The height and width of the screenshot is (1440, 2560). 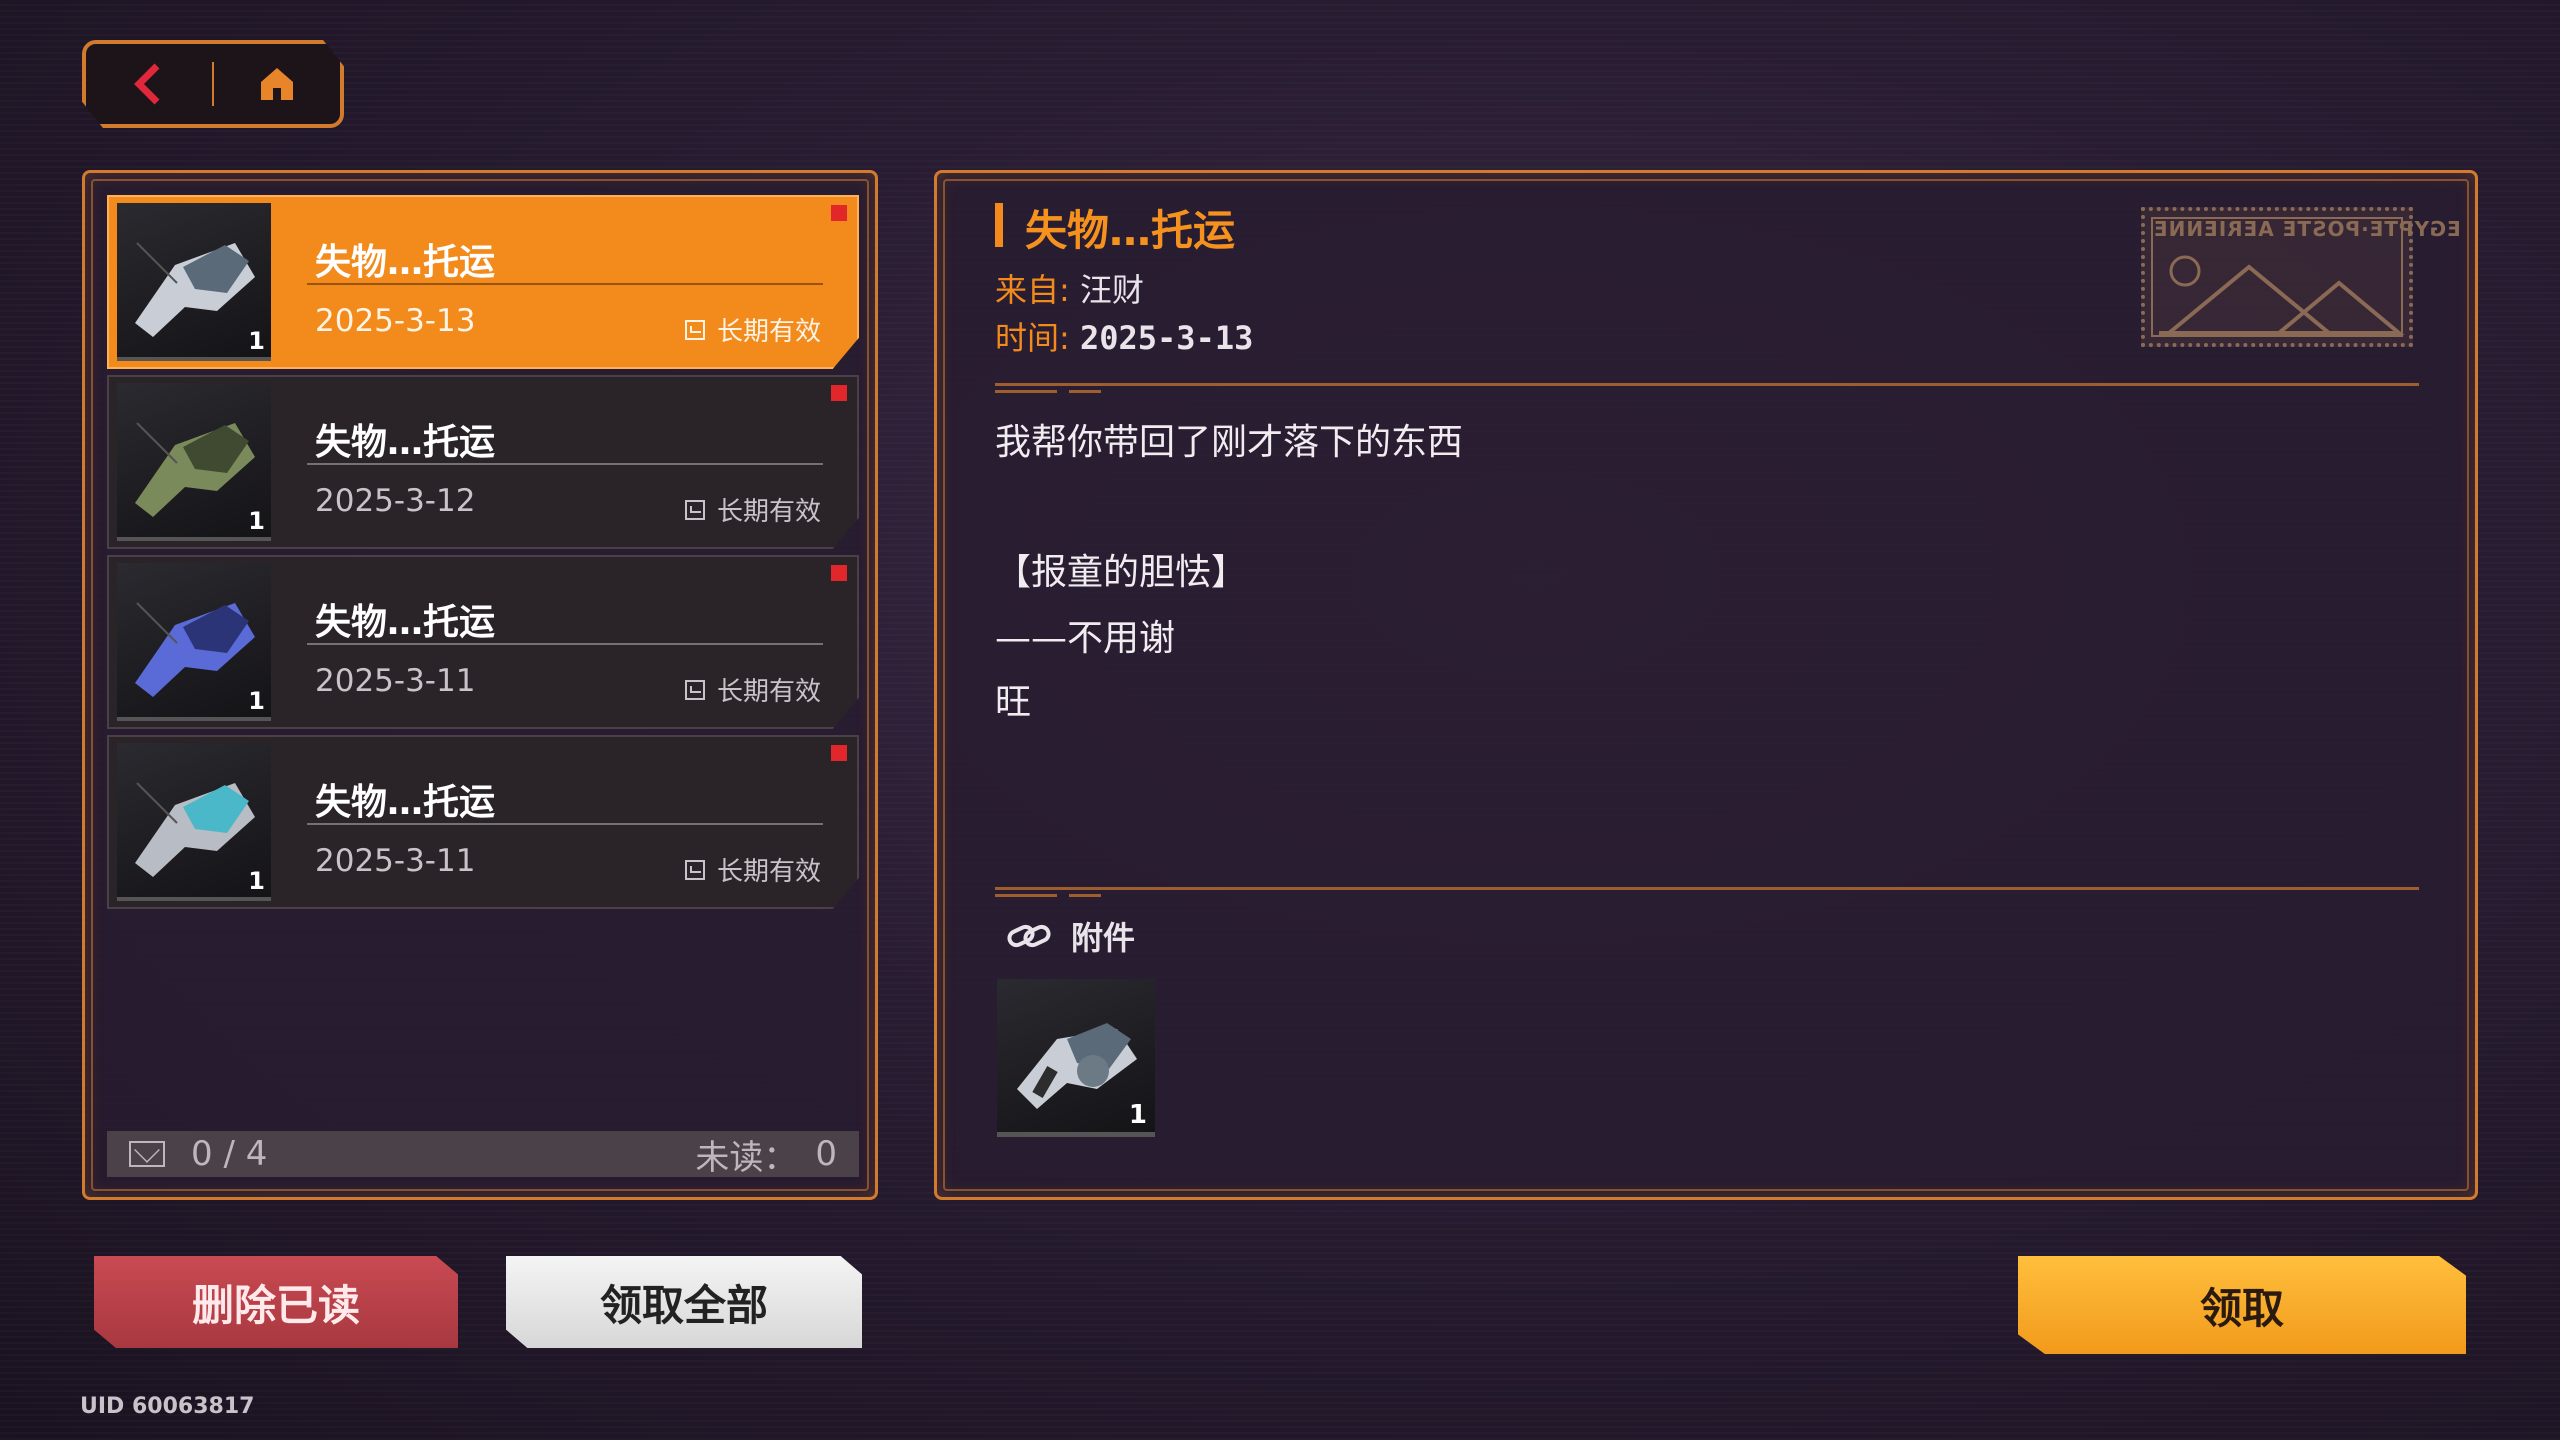 What do you see at coordinates (213, 84) in the screenshot?
I see `top-nav` at bounding box center [213, 84].